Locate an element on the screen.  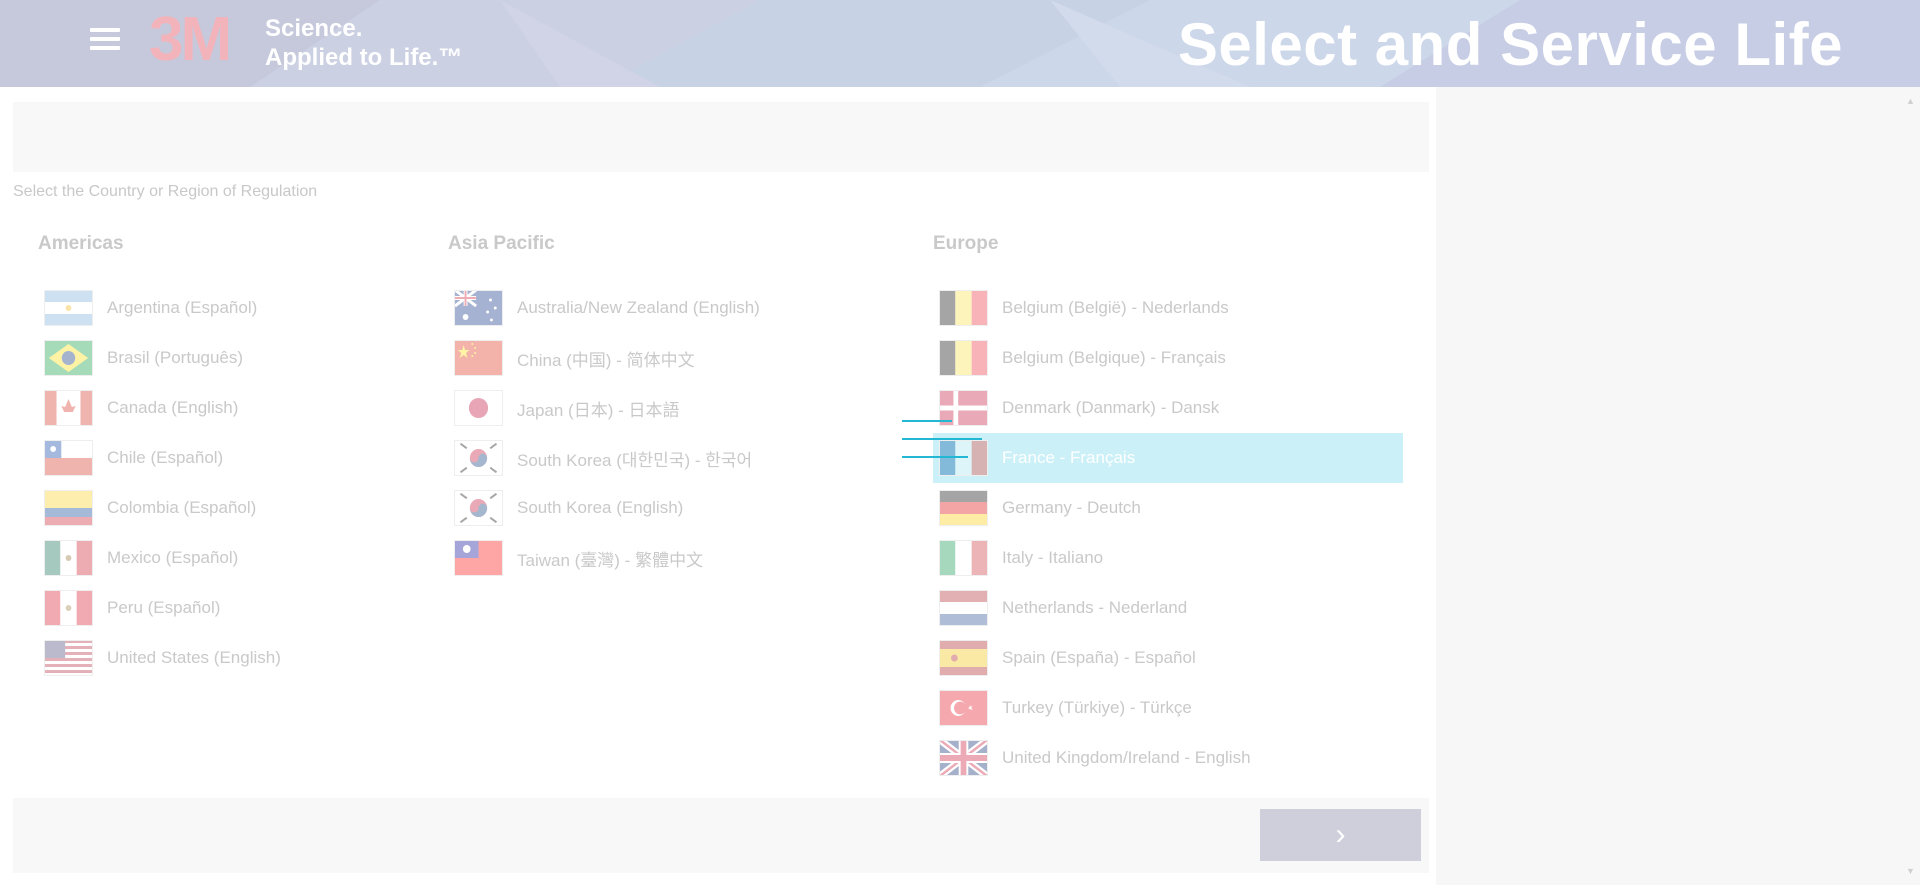
country-label: Spain (España) - Español is located at coordinates (1099, 657).